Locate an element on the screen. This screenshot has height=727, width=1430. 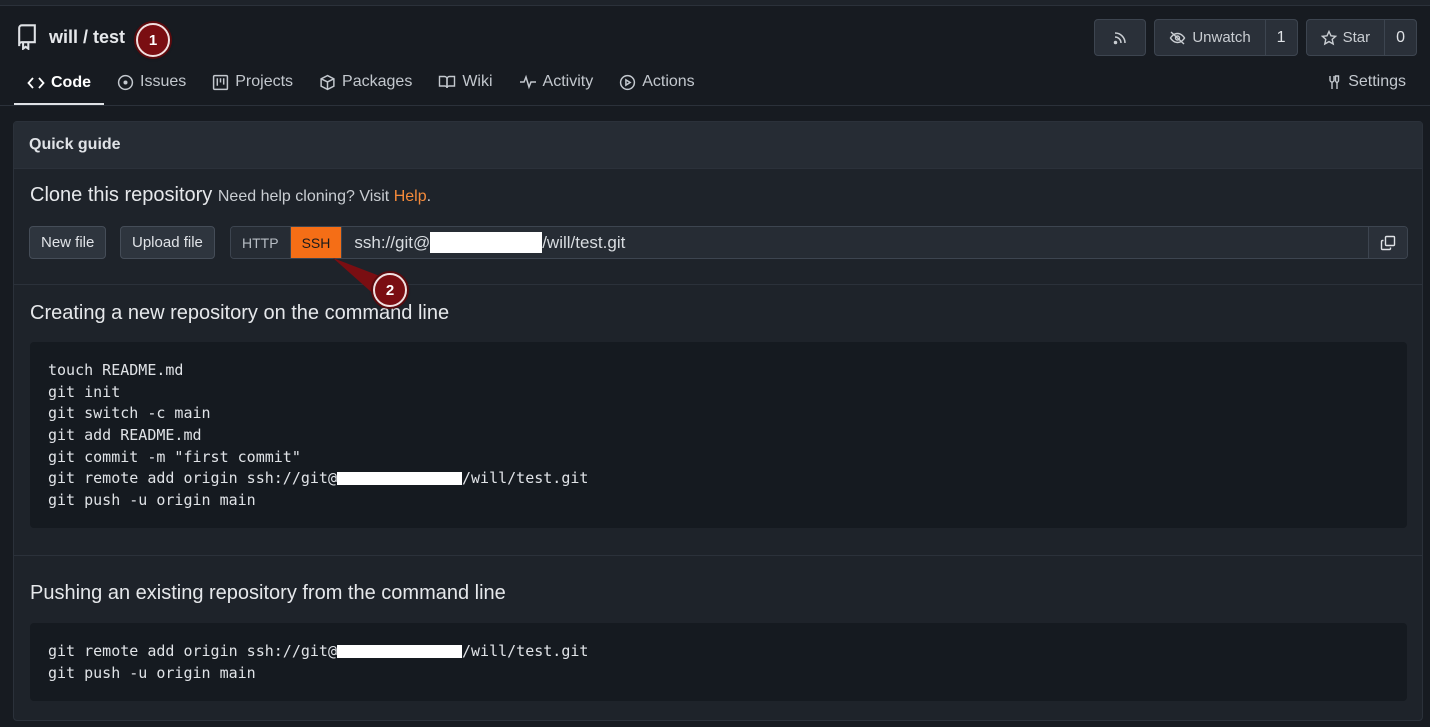
new-file-button: New file is located at coordinates (68, 242).